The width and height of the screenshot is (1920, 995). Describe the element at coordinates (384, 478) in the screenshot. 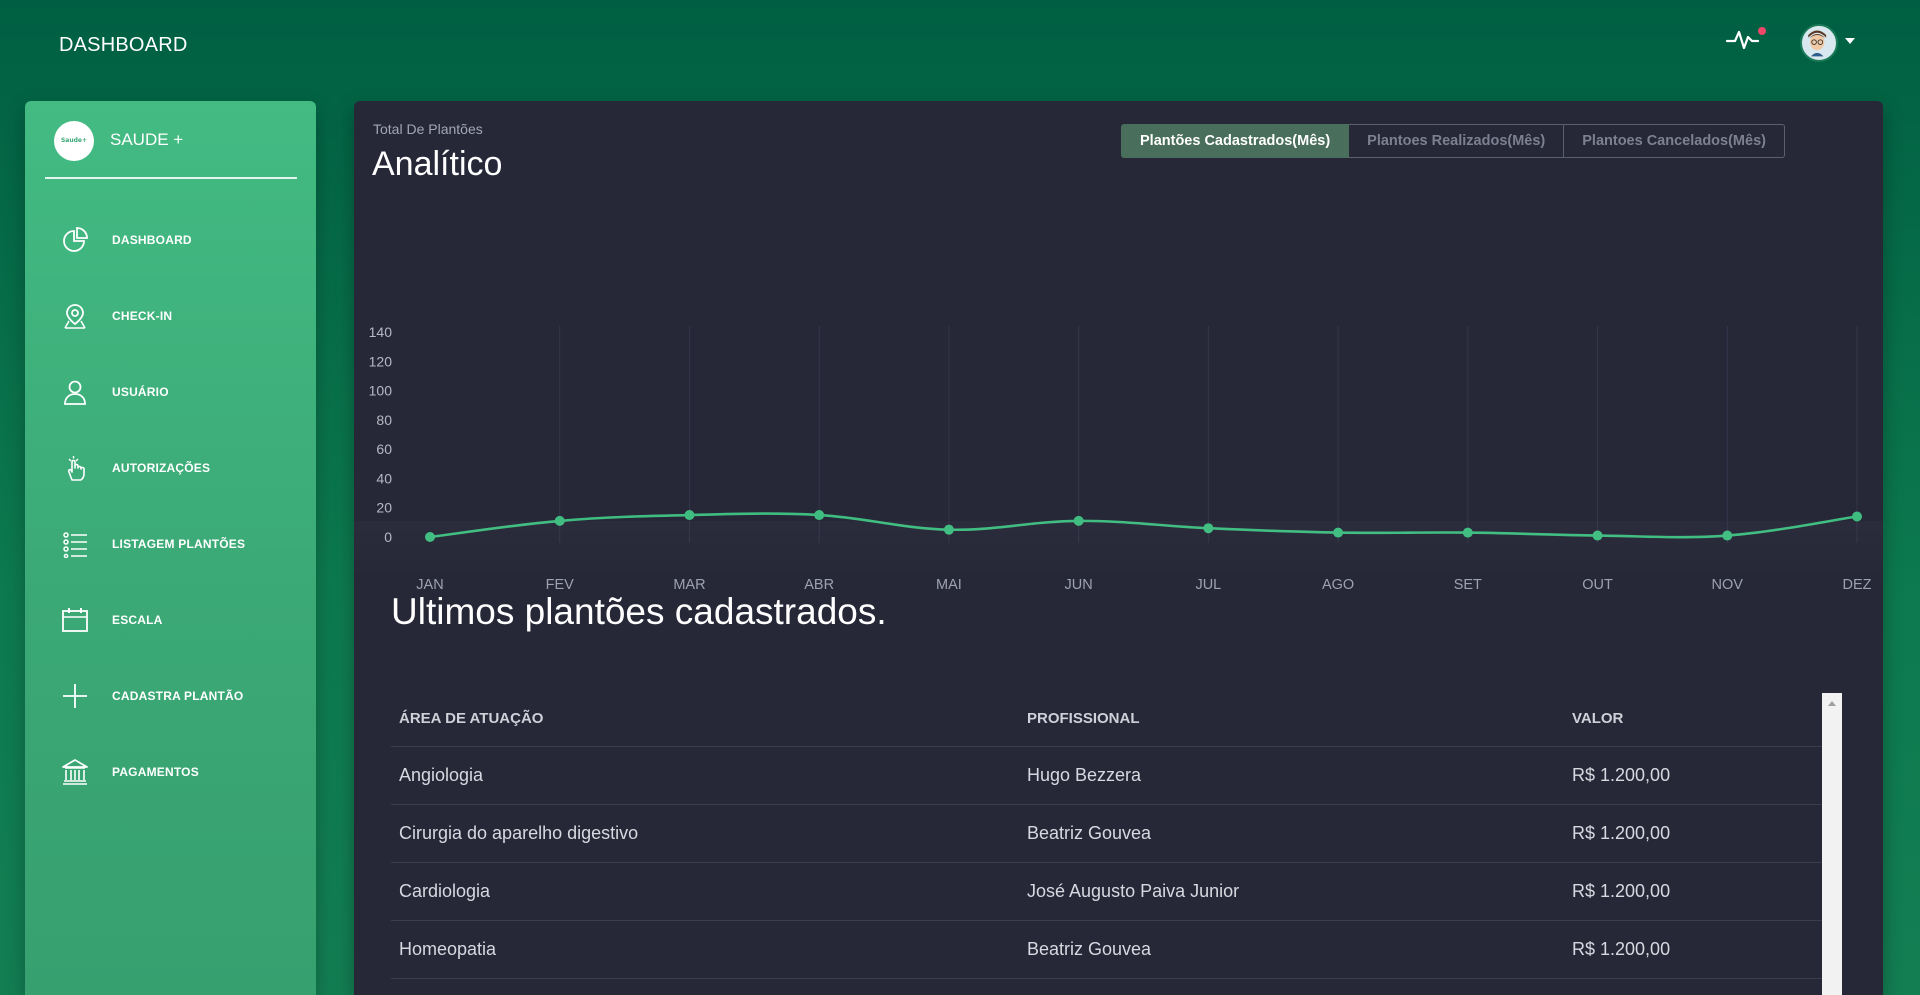

I see `y-tick-label: 40` at that location.